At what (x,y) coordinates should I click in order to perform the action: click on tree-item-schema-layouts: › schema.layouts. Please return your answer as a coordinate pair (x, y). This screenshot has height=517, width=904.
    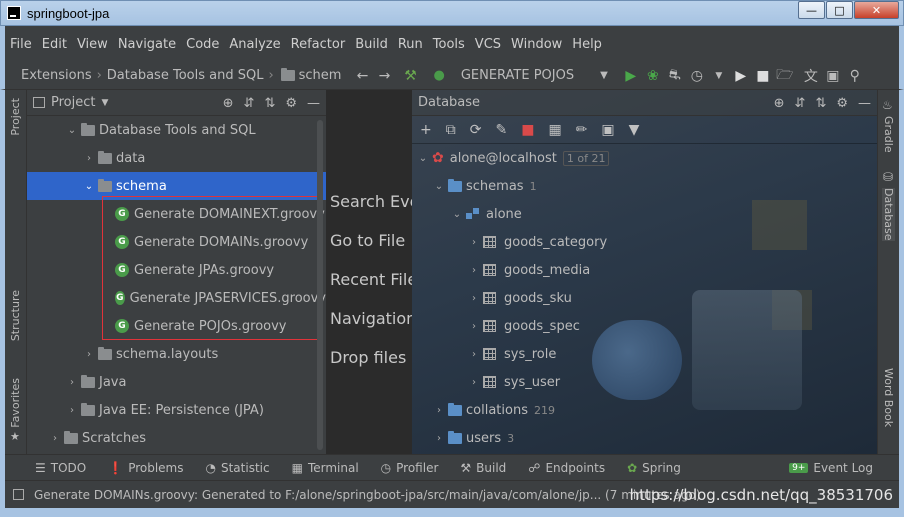
    Looking at the image, I should click on (176, 354).